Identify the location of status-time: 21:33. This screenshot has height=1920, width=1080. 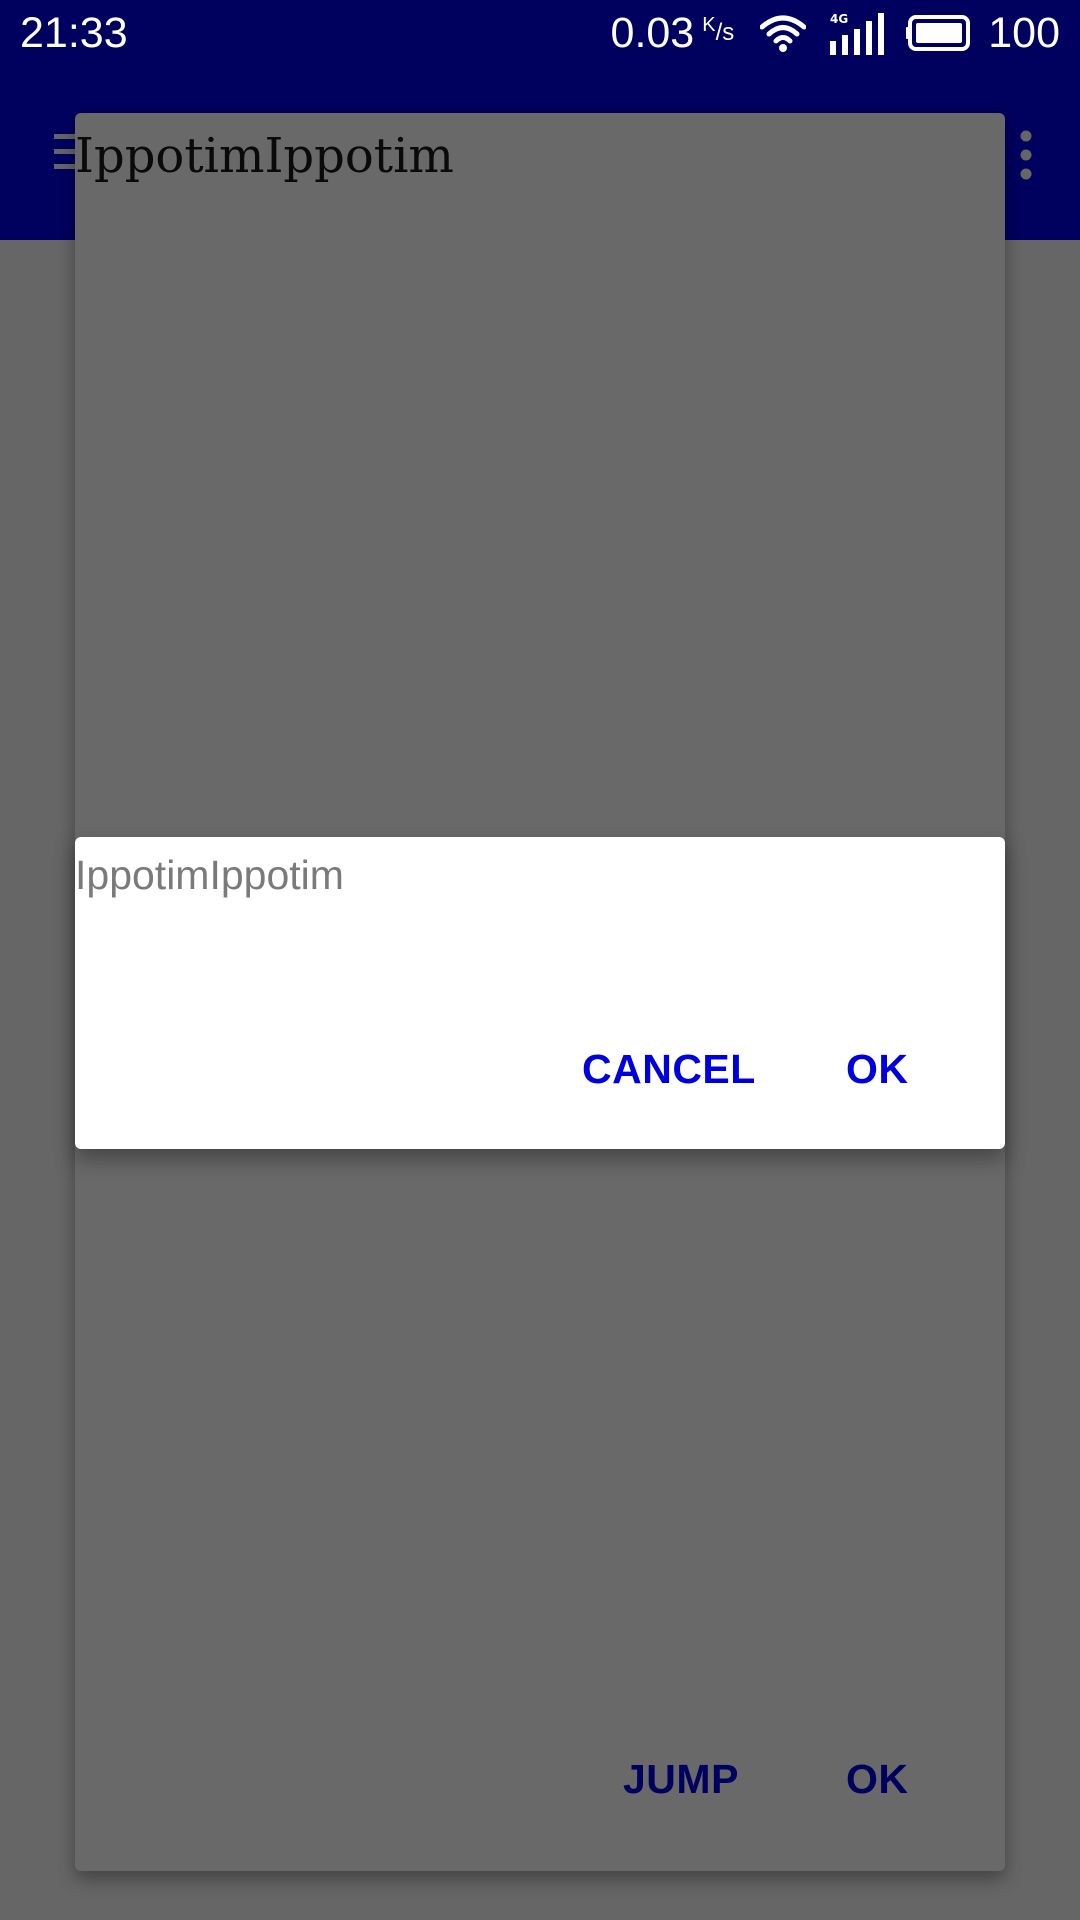
(74, 33).